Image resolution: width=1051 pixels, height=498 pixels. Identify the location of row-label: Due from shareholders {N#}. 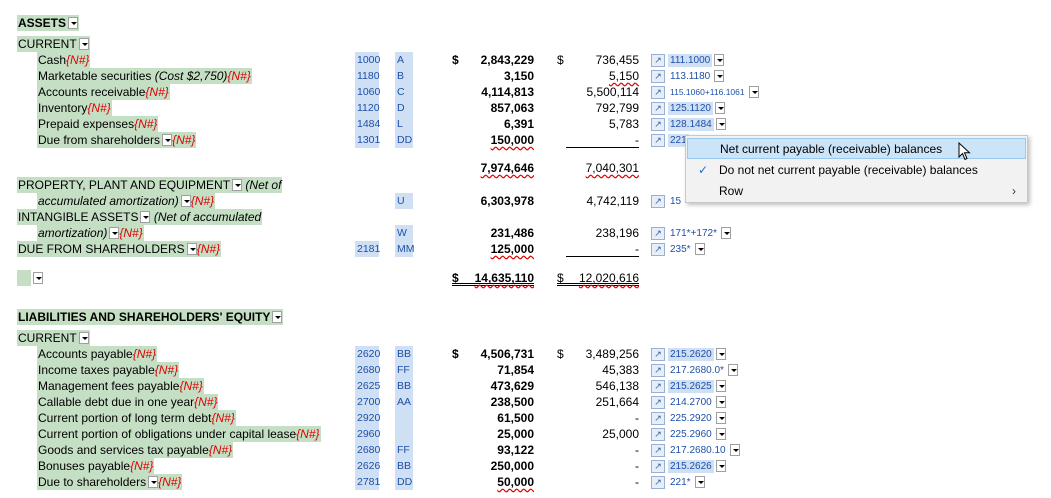
(117, 140).